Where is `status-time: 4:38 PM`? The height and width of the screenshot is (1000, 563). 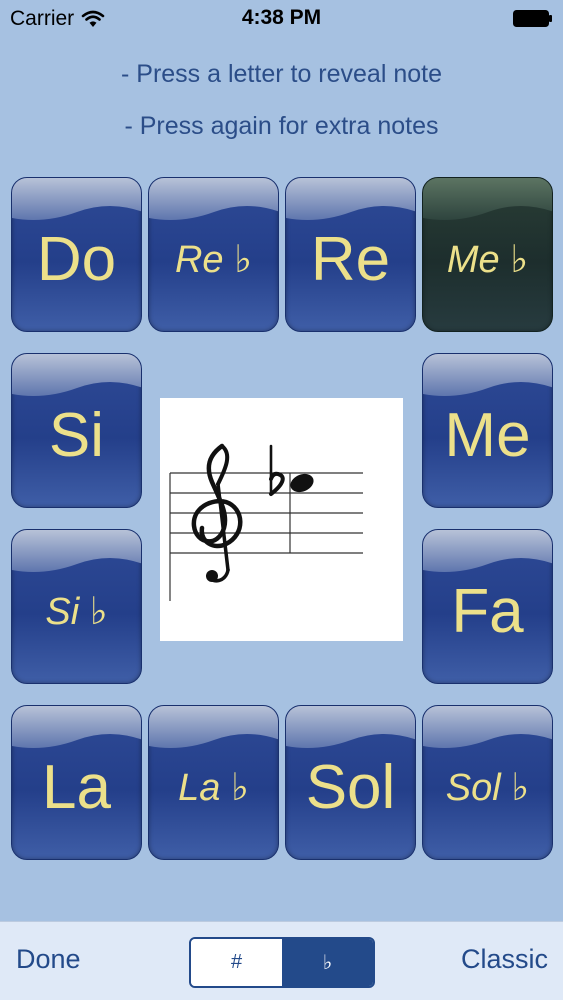 status-time: 4:38 PM is located at coordinates (281, 17).